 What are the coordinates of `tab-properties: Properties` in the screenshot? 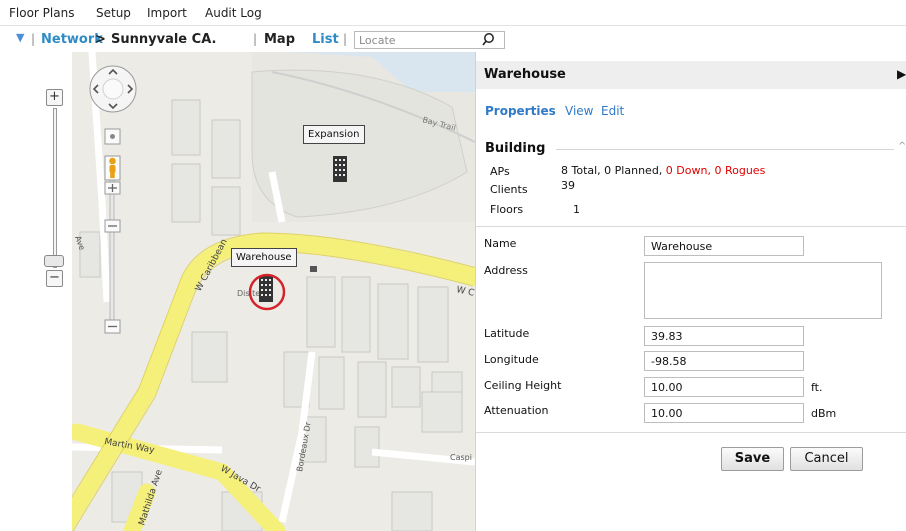 It's located at (520, 111).